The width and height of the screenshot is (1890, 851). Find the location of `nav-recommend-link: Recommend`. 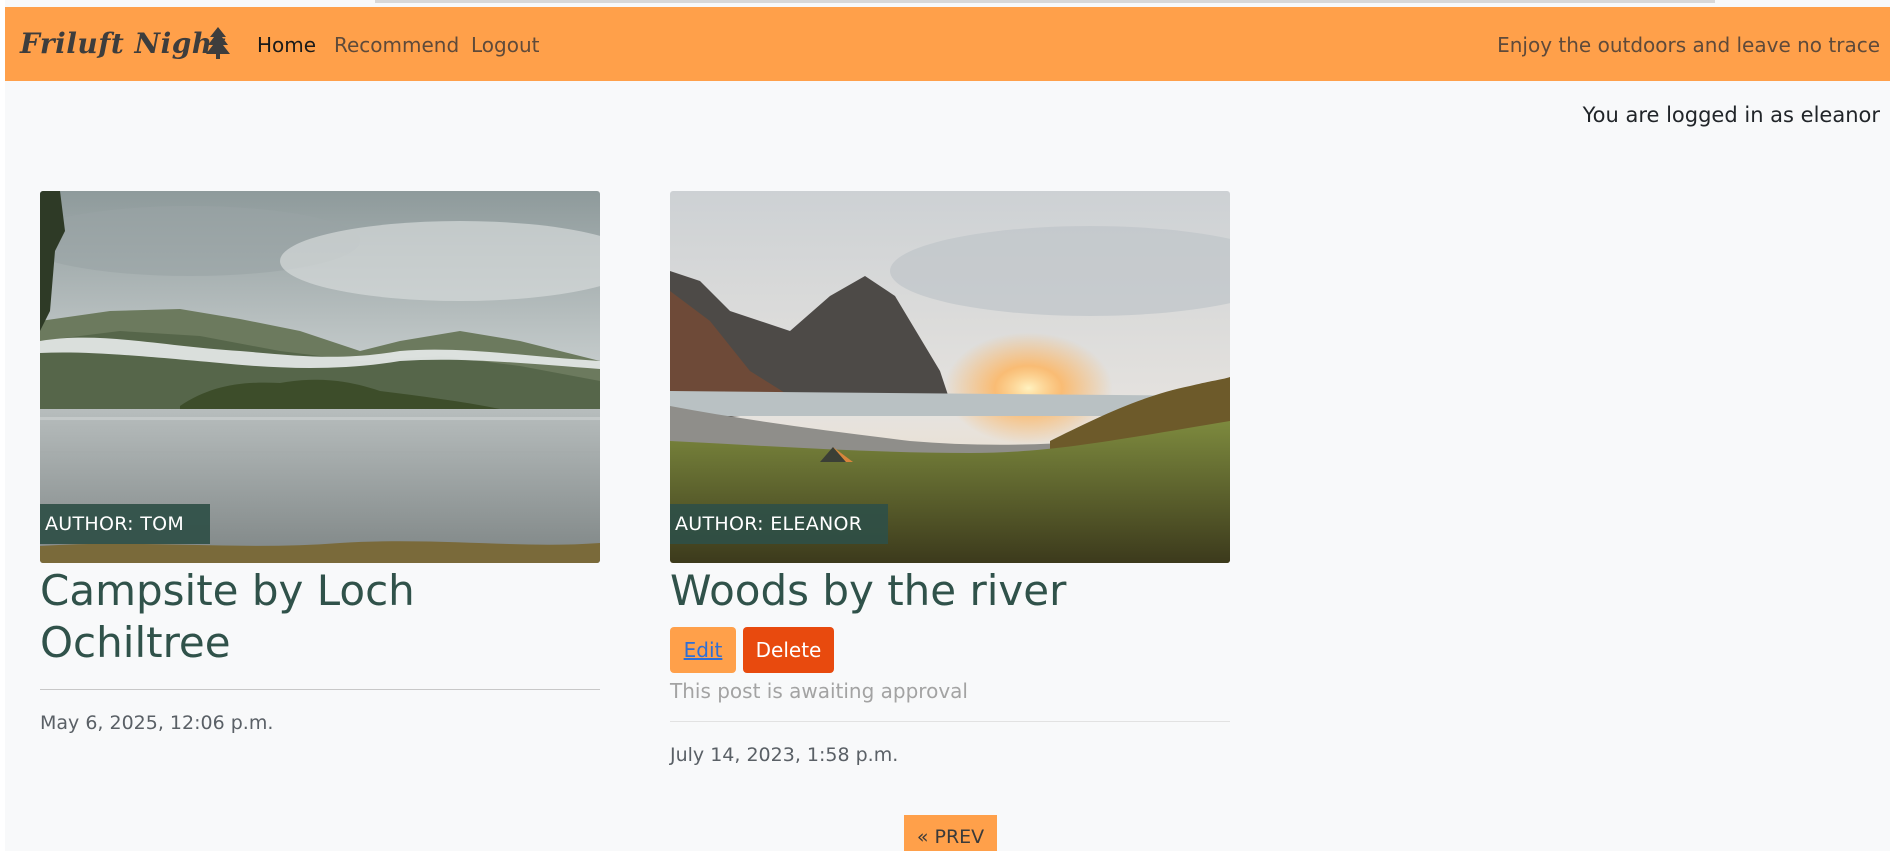

nav-recommend-link: Recommend is located at coordinates (396, 45).